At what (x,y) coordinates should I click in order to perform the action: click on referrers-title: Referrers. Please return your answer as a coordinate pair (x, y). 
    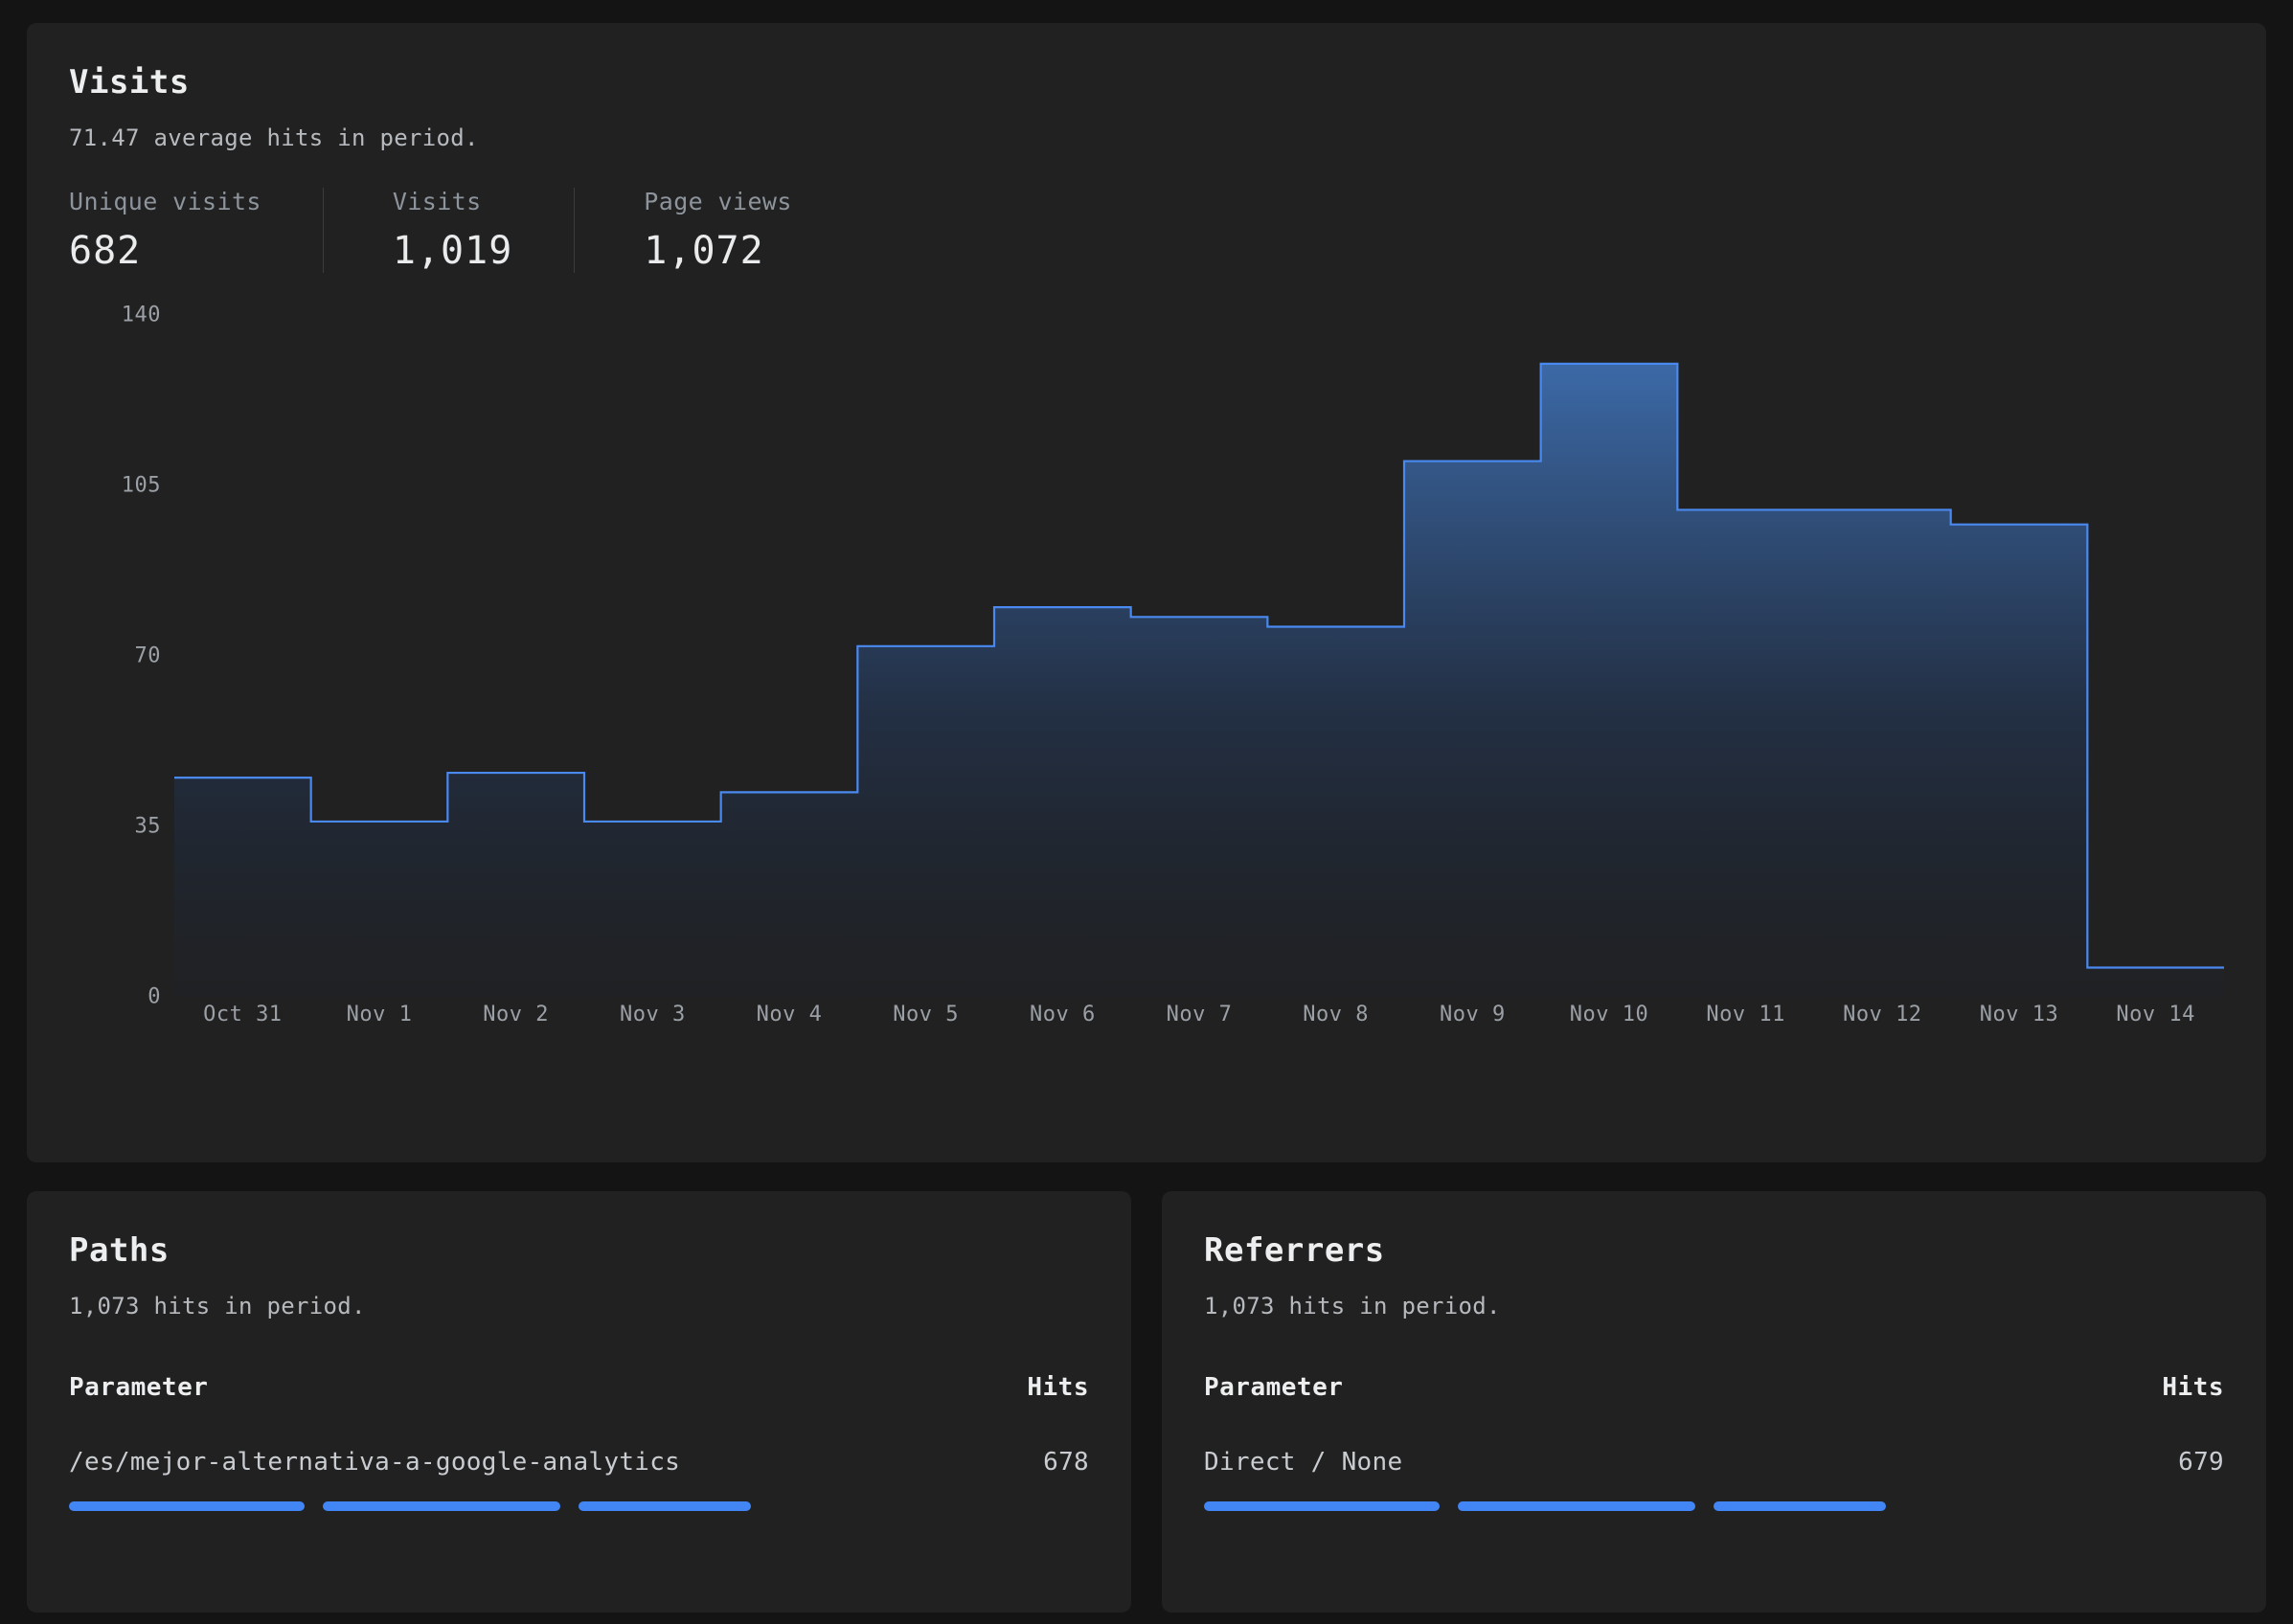
    Looking at the image, I should click on (1295, 1250).